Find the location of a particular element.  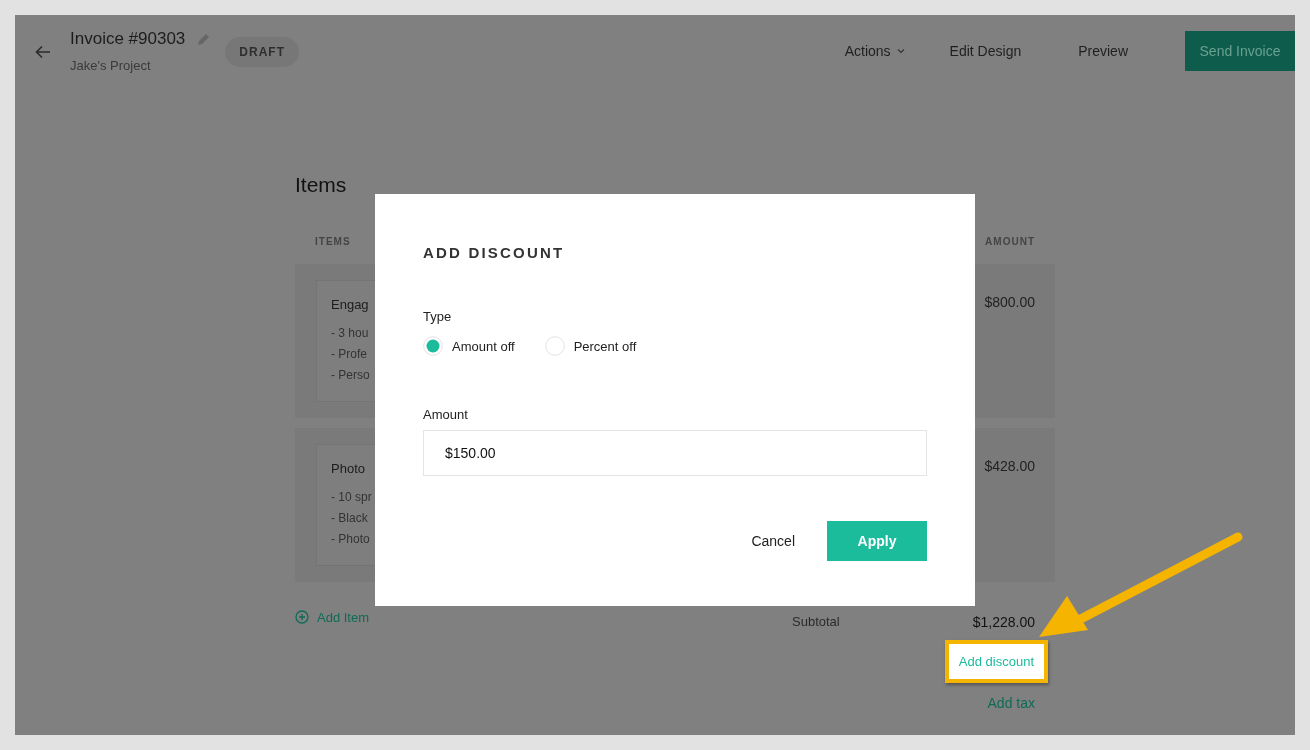

caret-icon is located at coordinates (900, 51).